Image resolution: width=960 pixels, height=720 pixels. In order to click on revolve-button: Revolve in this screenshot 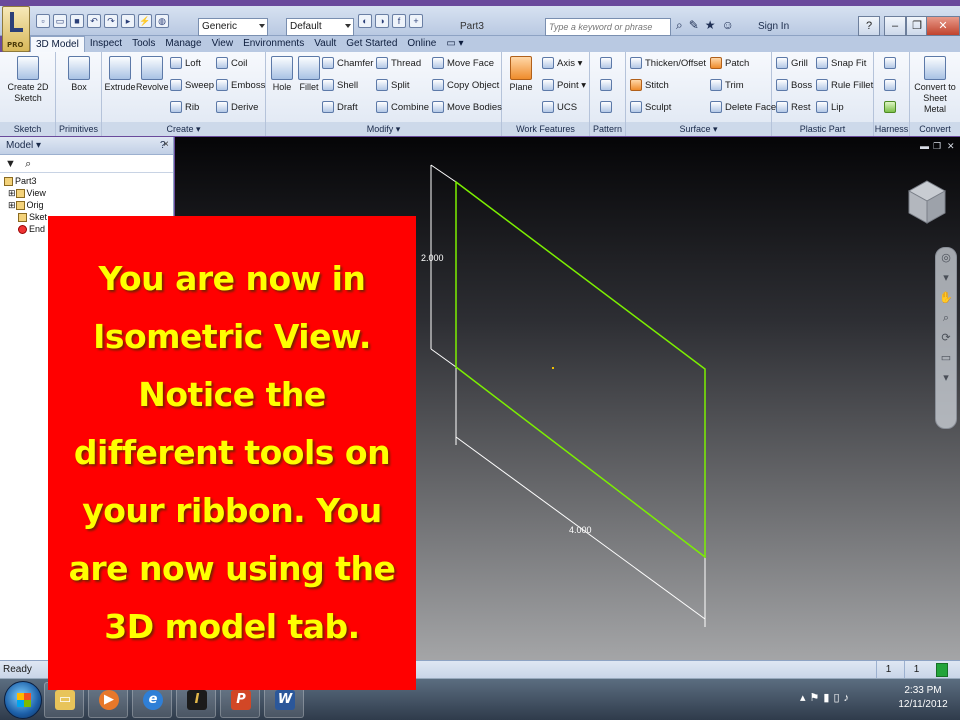, I will do `click(152, 74)`.